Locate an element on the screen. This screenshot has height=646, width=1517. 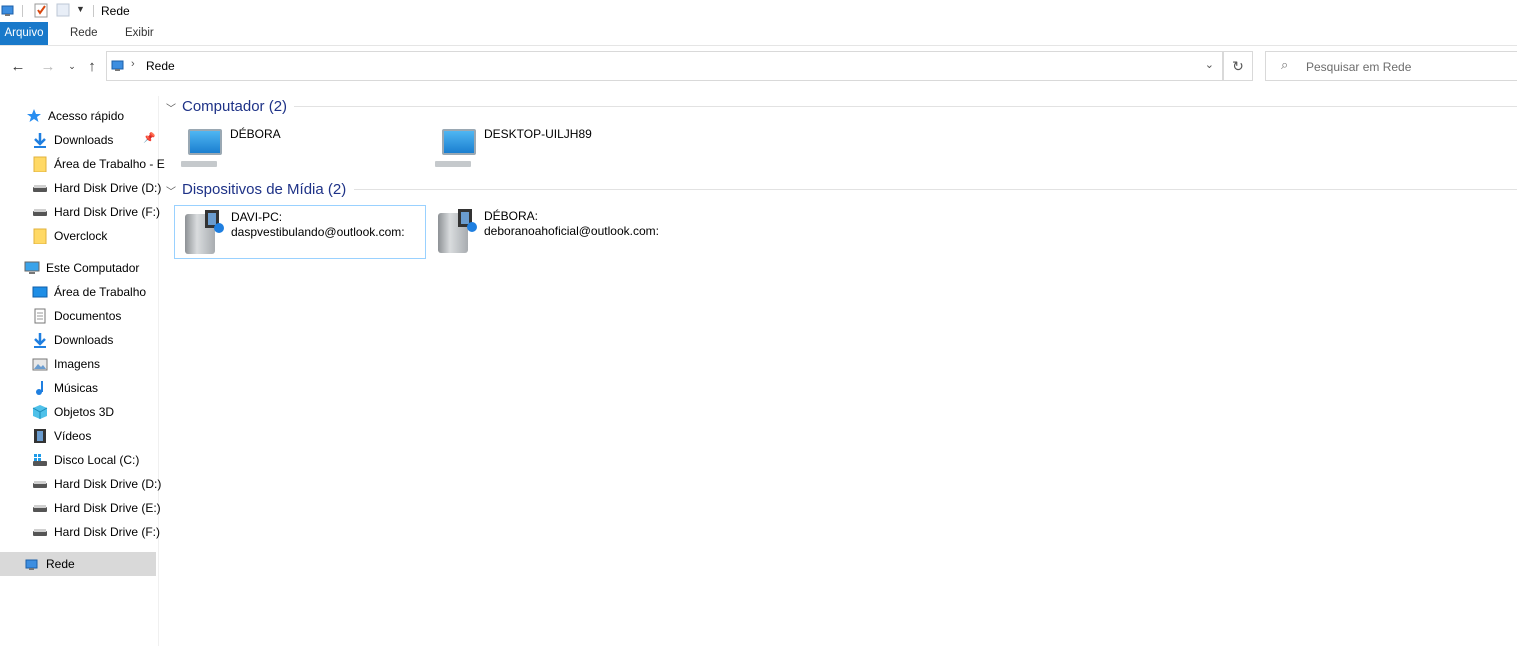
device-name: DÉBORA: is located at coordinates (511, 216).